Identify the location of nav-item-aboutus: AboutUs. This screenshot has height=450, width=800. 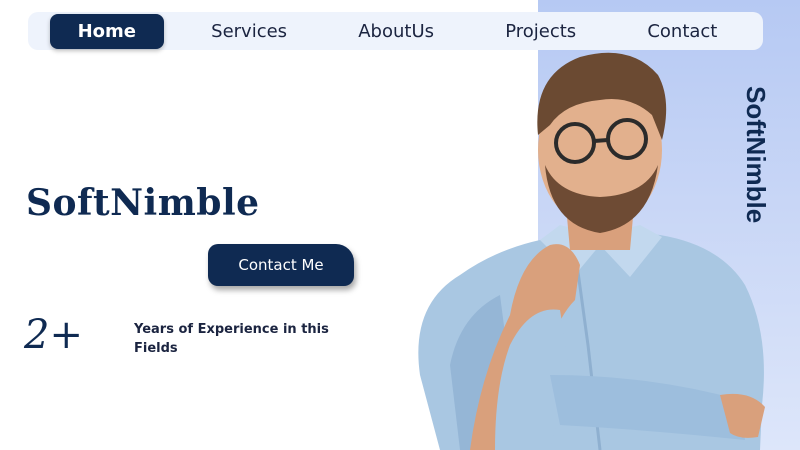
(396, 31).